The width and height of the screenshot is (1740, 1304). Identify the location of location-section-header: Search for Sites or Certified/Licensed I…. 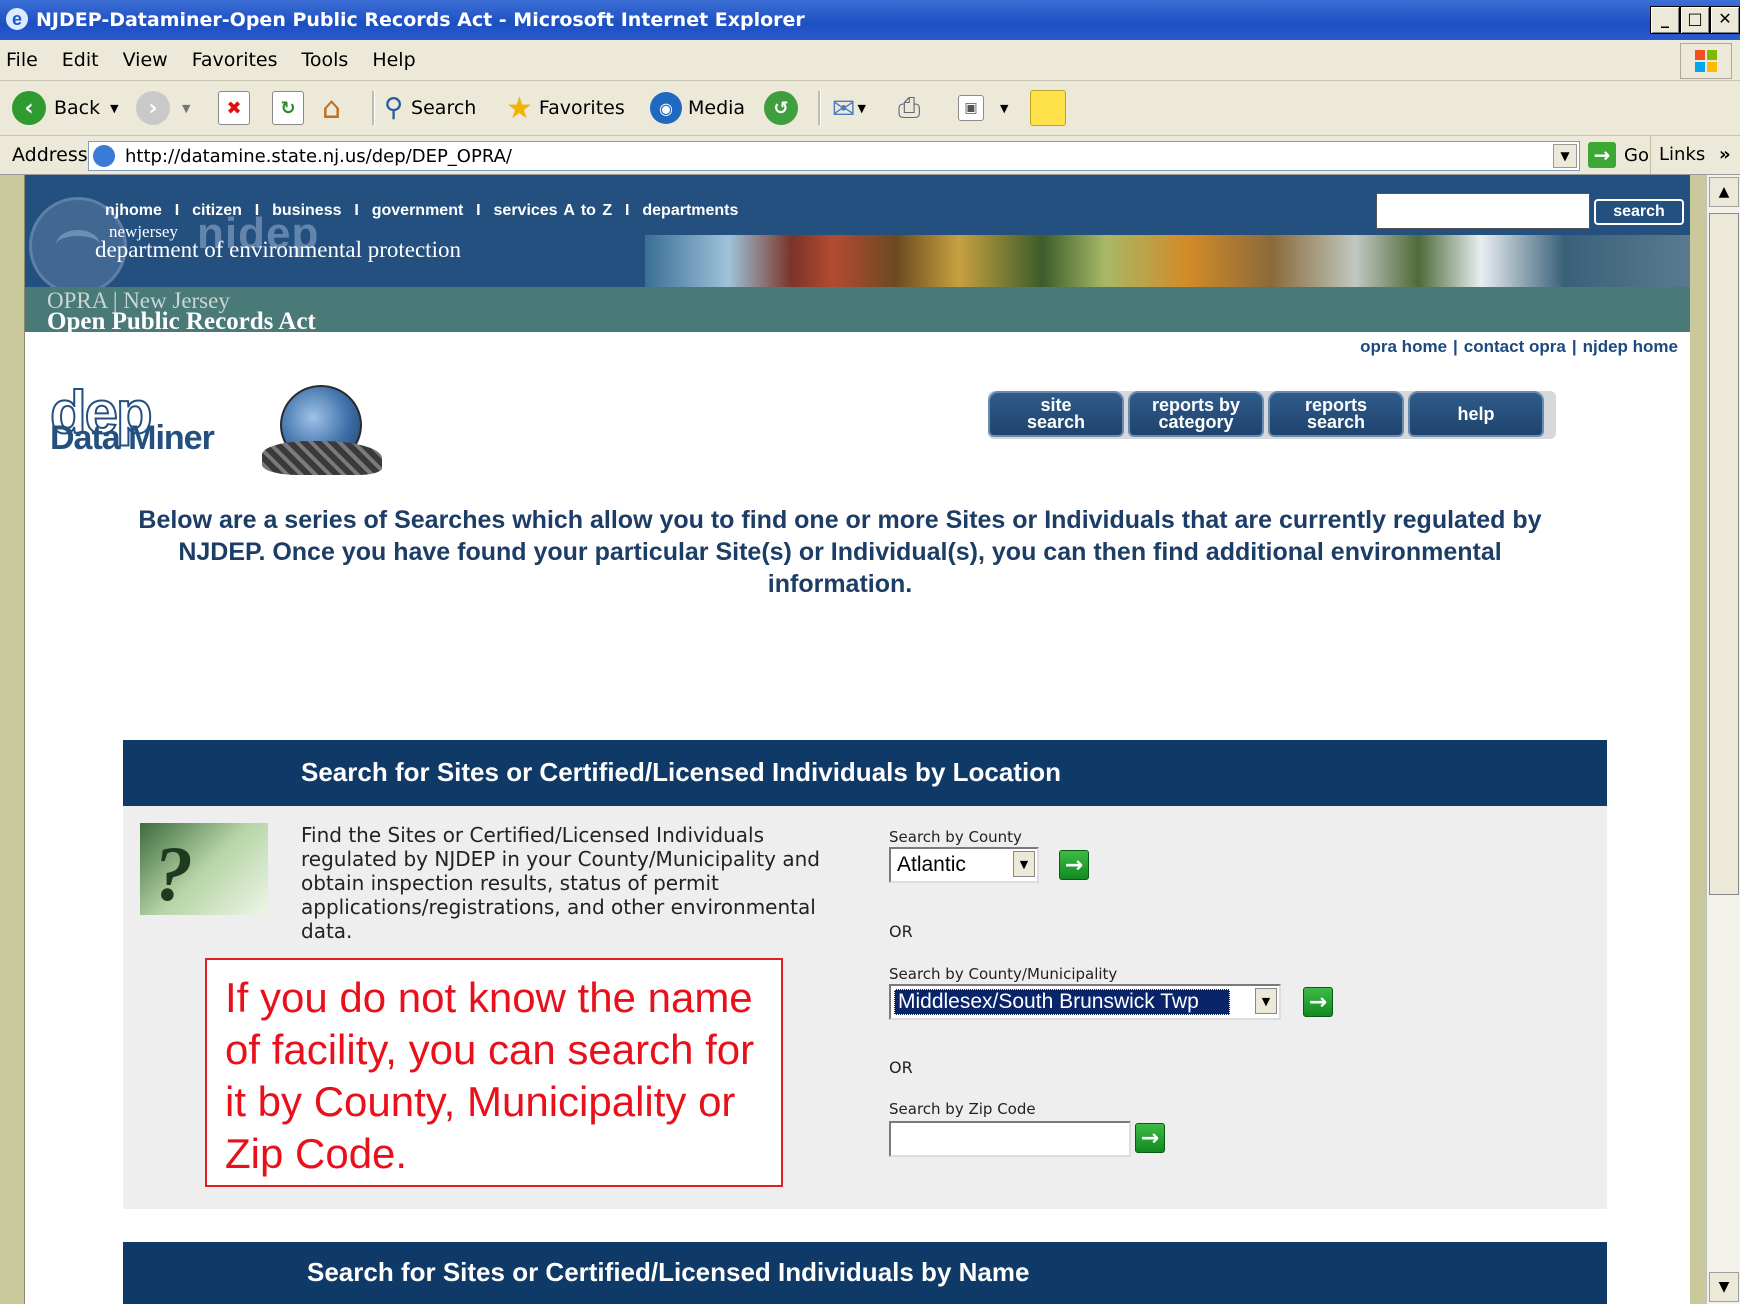
(865, 773).